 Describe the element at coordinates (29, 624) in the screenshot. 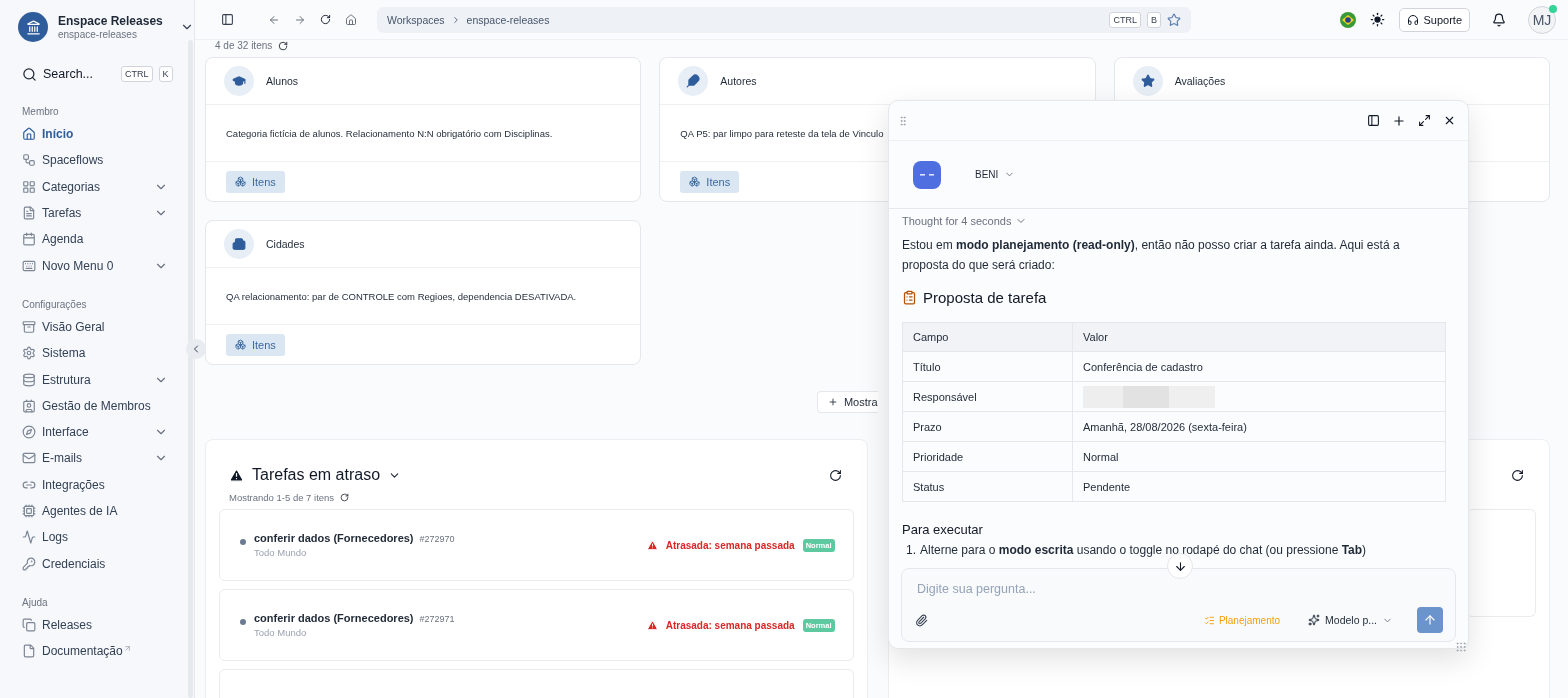

I see `copy-icon` at that location.